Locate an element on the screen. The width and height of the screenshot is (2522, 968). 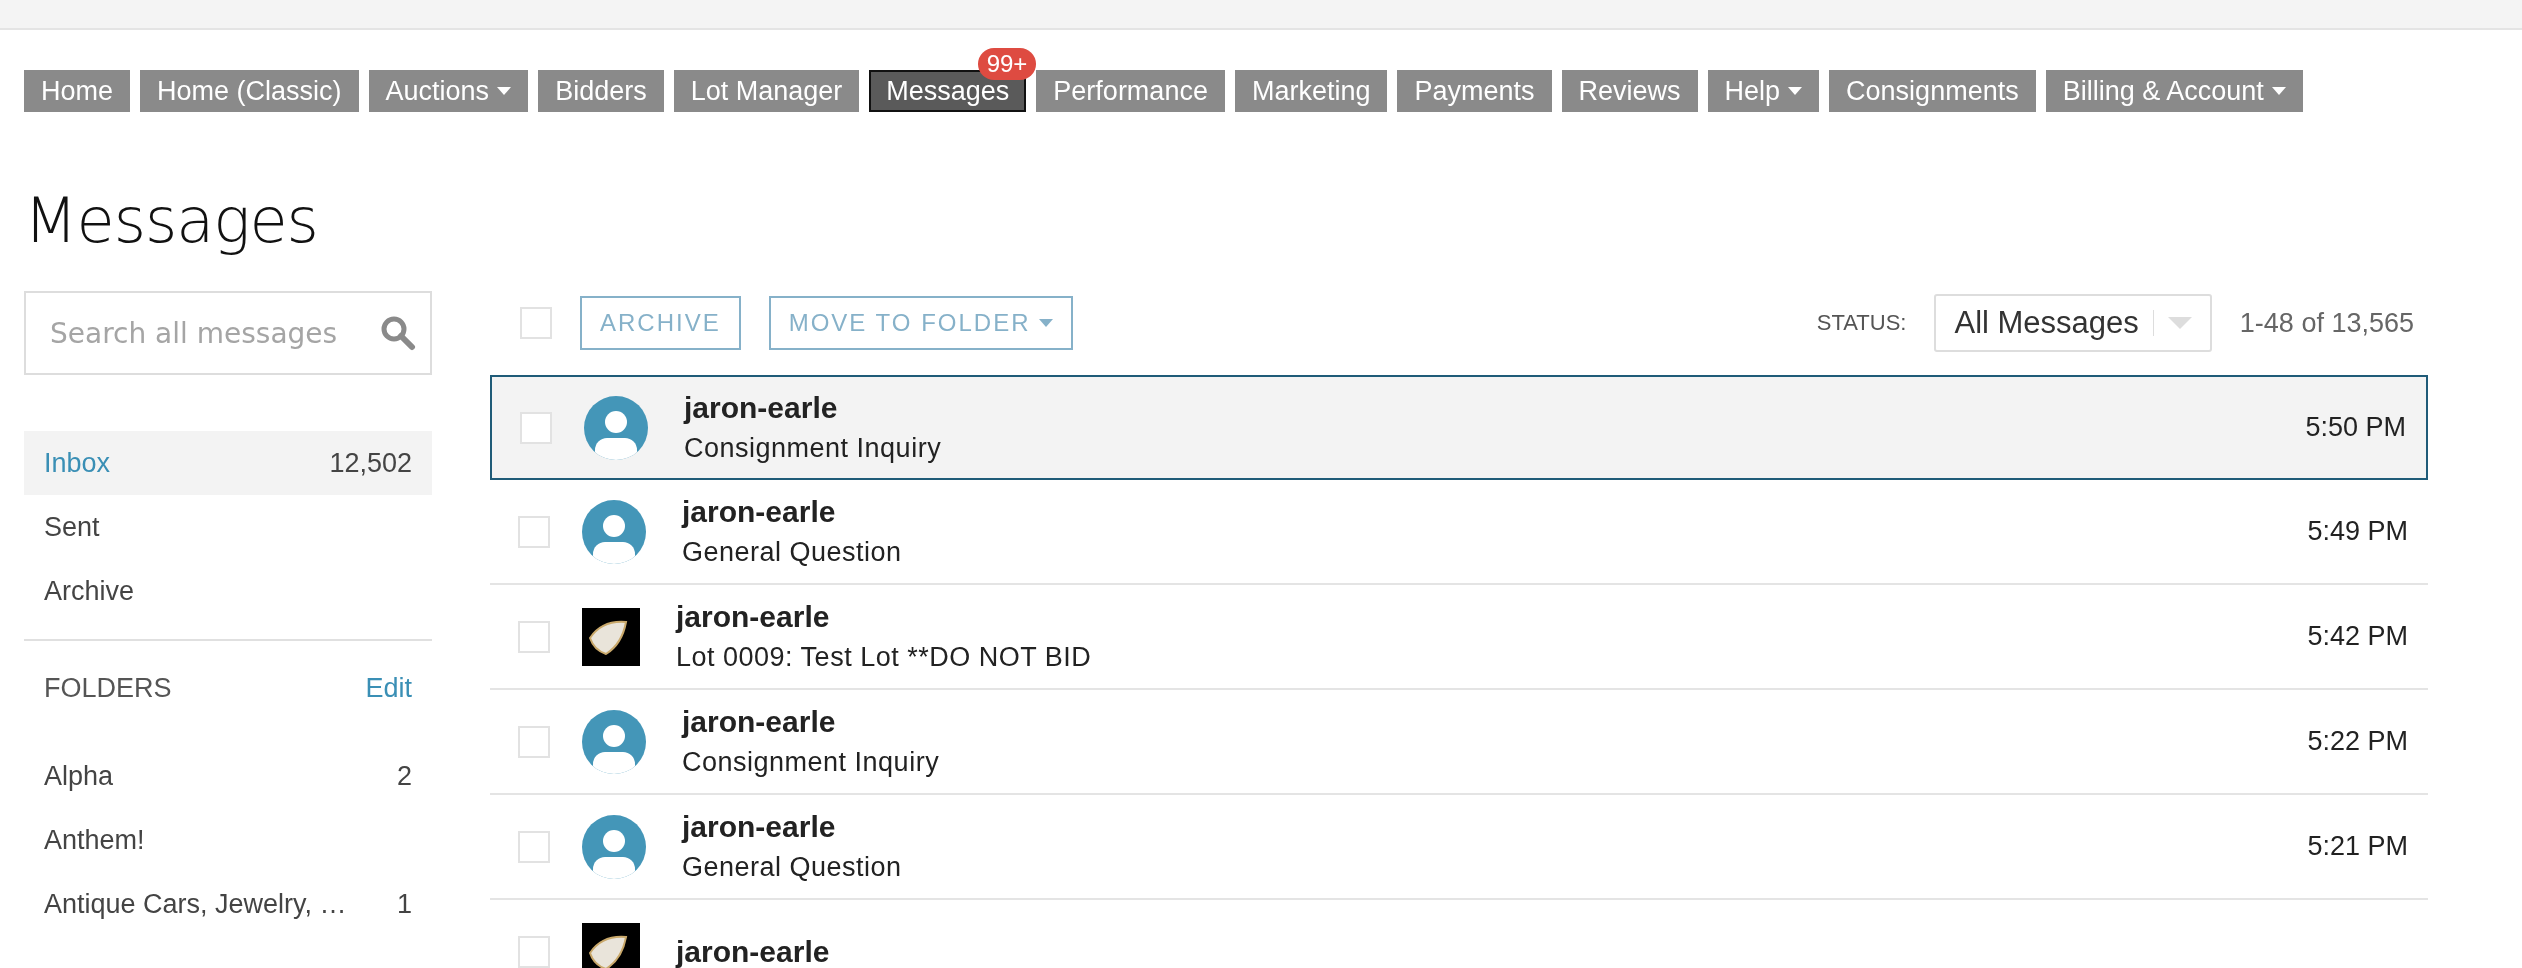
nav-tab: Home (Classic) is located at coordinates (249, 91).